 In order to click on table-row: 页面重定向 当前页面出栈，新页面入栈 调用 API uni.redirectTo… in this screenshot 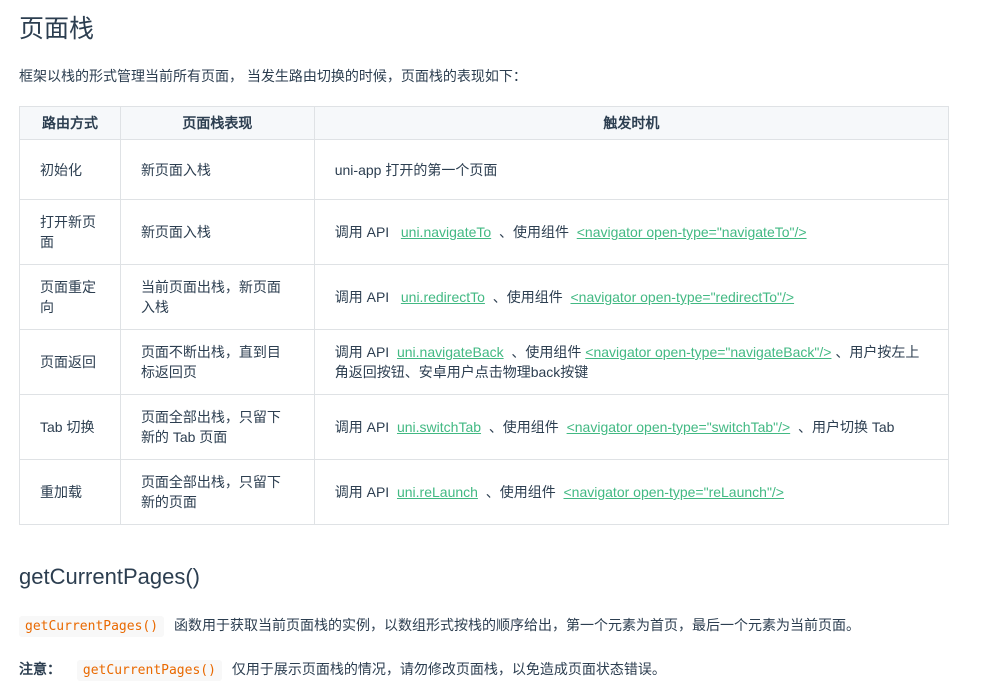, I will do `click(484, 297)`.